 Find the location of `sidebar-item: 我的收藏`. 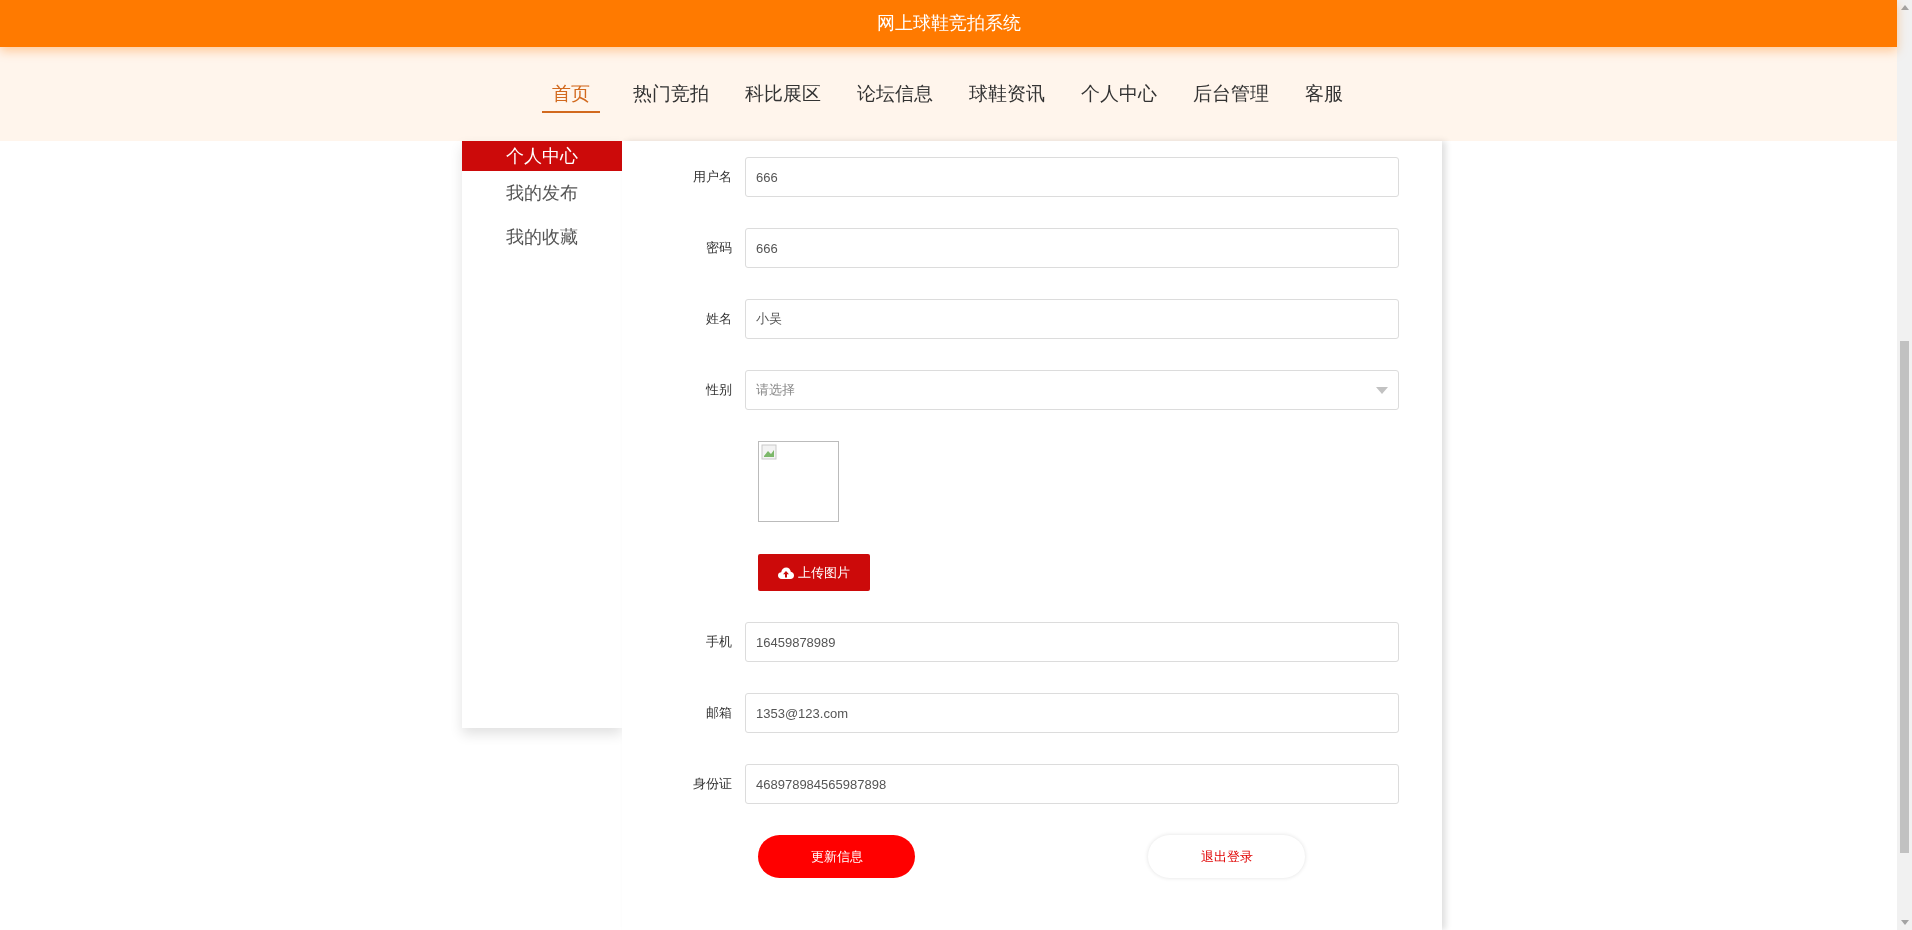

sidebar-item: 我的收藏 is located at coordinates (542, 237).